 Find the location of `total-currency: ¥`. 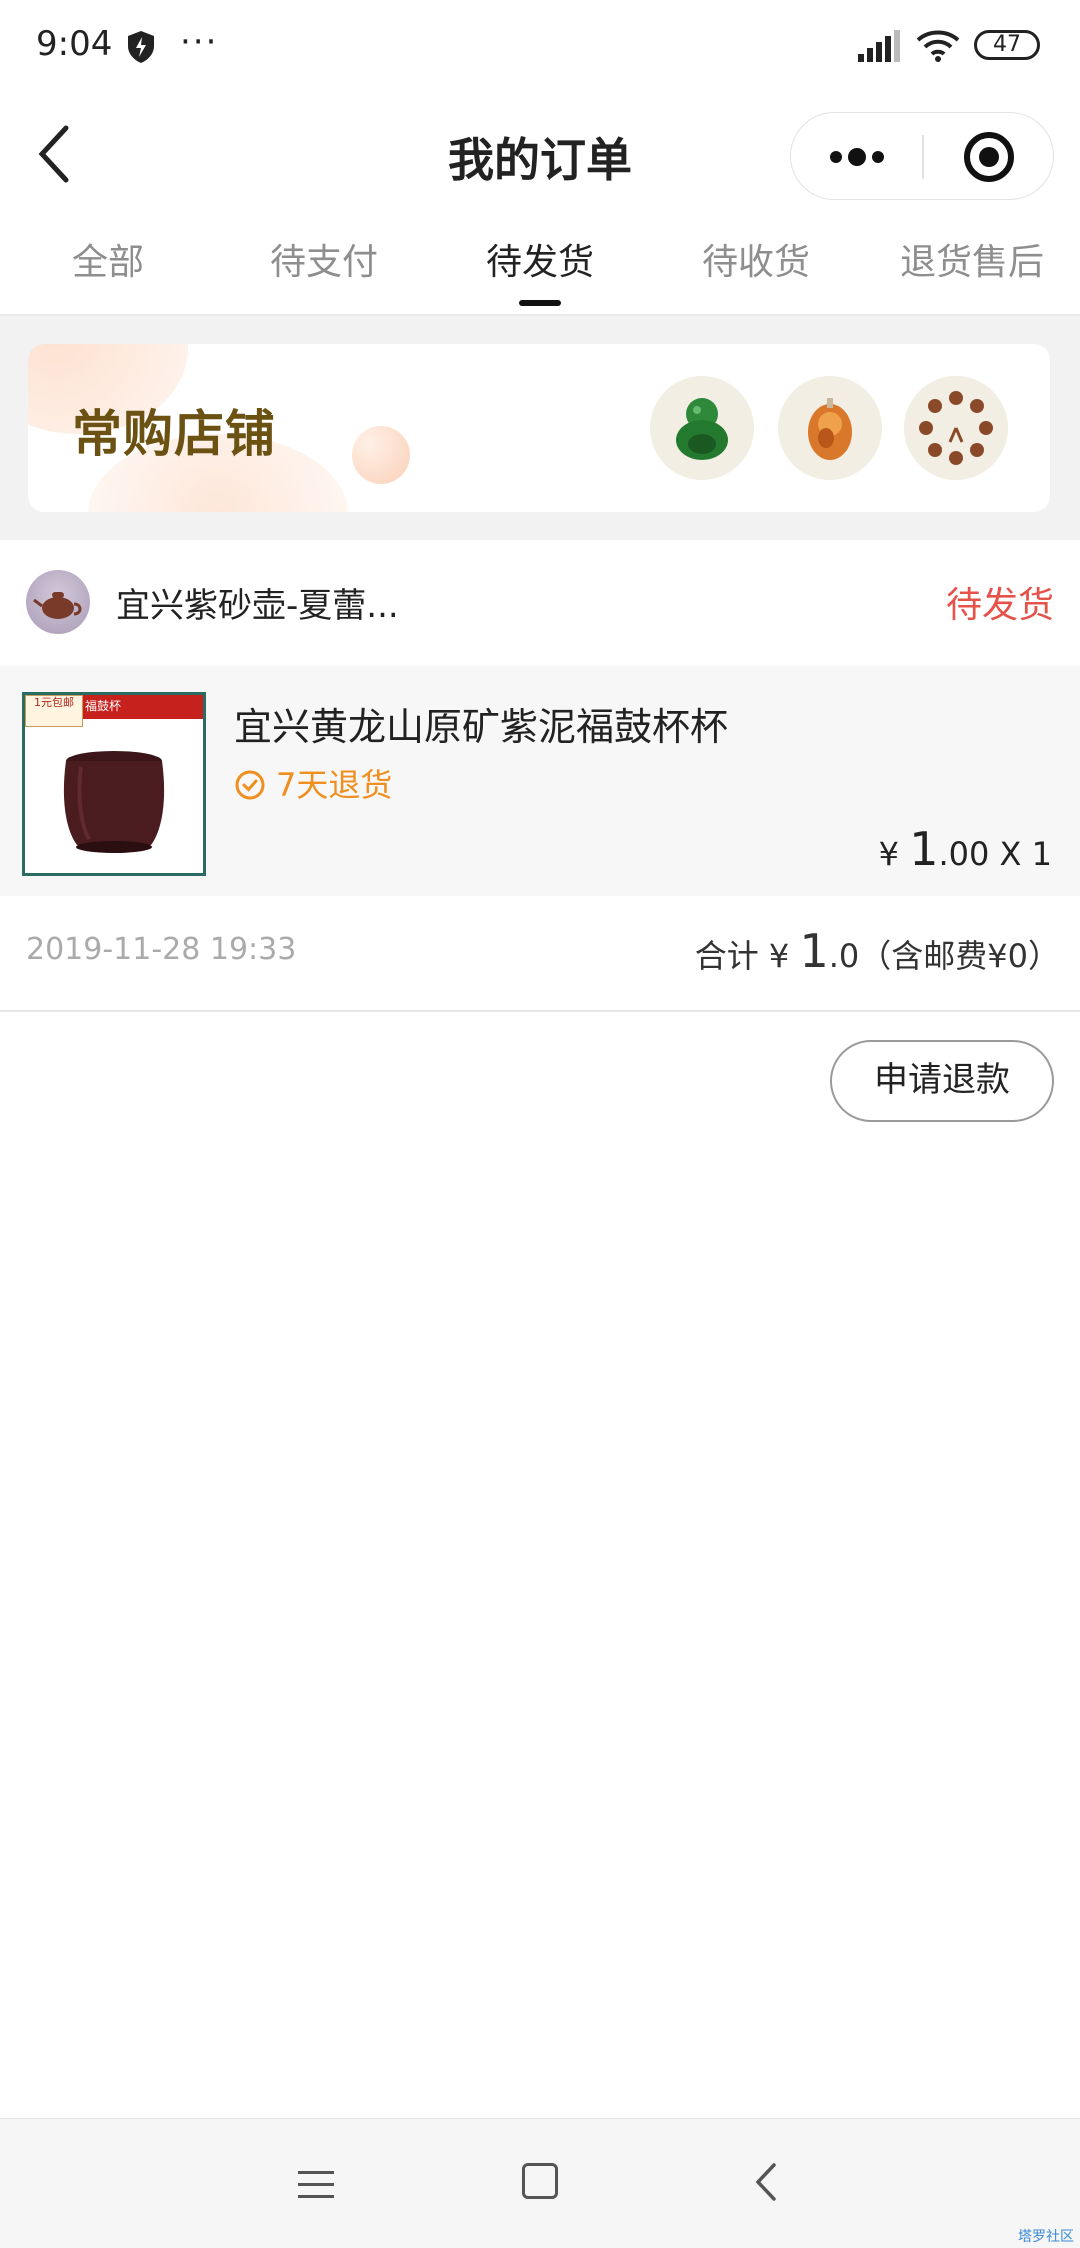

total-currency: ¥ is located at coordinates (779, 956).